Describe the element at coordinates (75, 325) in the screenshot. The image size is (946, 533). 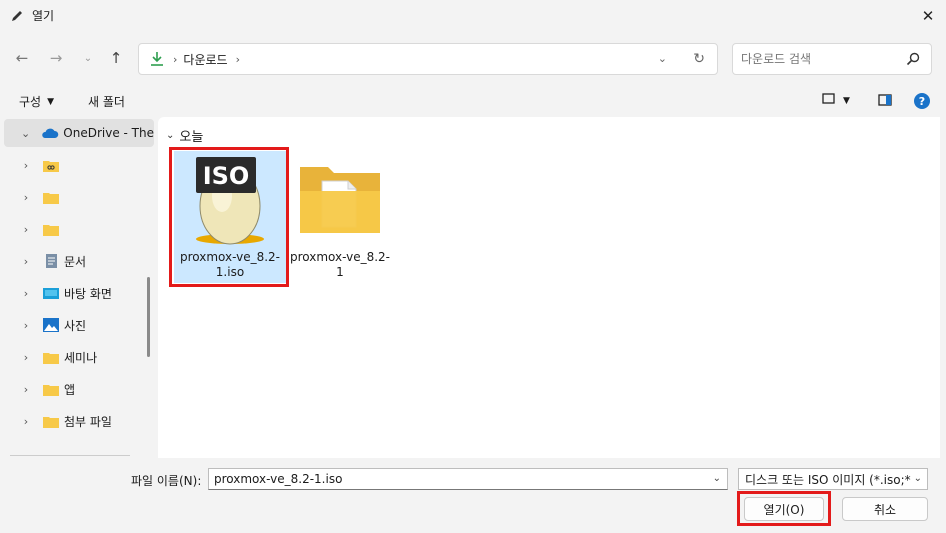
I see `sidebar-item-label: 사진` at that location.